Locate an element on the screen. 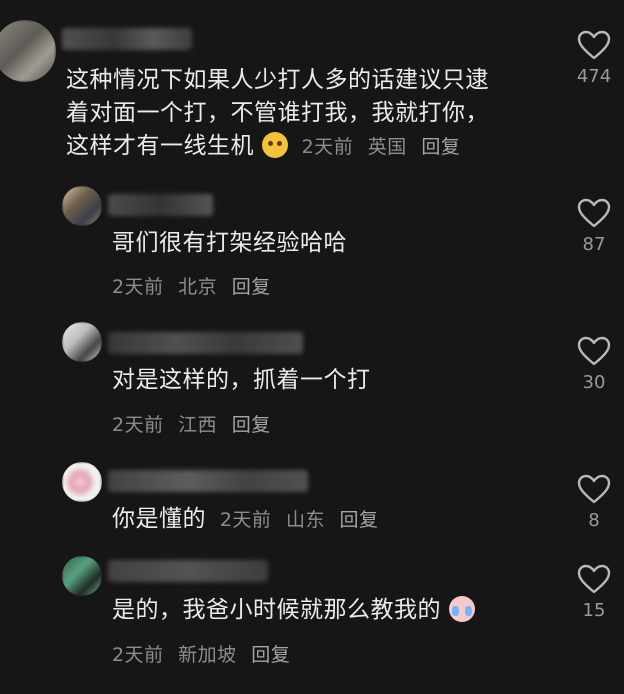  comment-meta: 2天前 新加坡 回复 is located at coordinates (205, 653).